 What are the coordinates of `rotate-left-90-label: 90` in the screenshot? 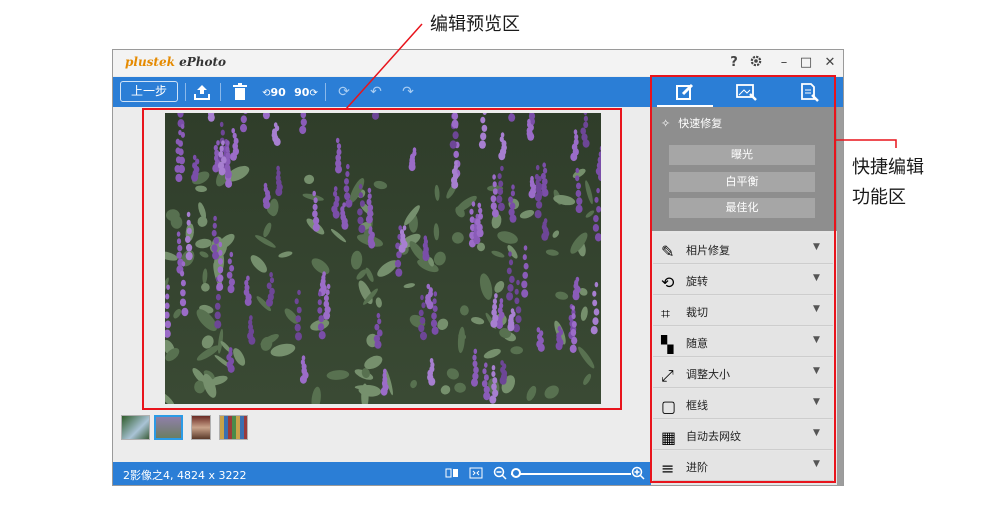 It's located at (278, 92).